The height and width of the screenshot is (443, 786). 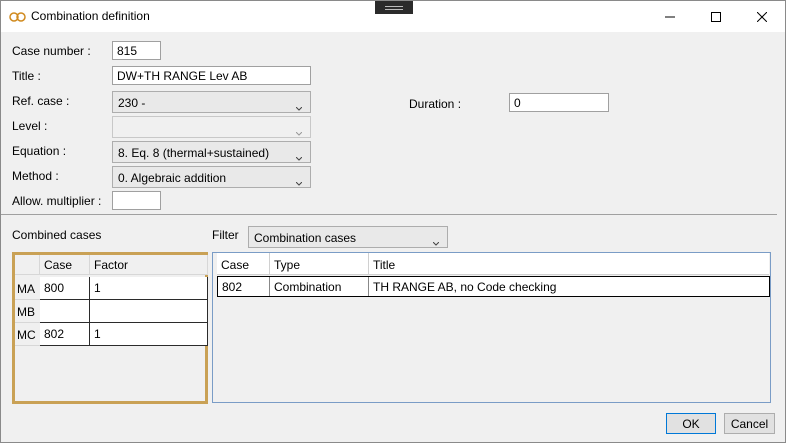 I want to click on filter-label: Filter, so click(x=225, y=235).